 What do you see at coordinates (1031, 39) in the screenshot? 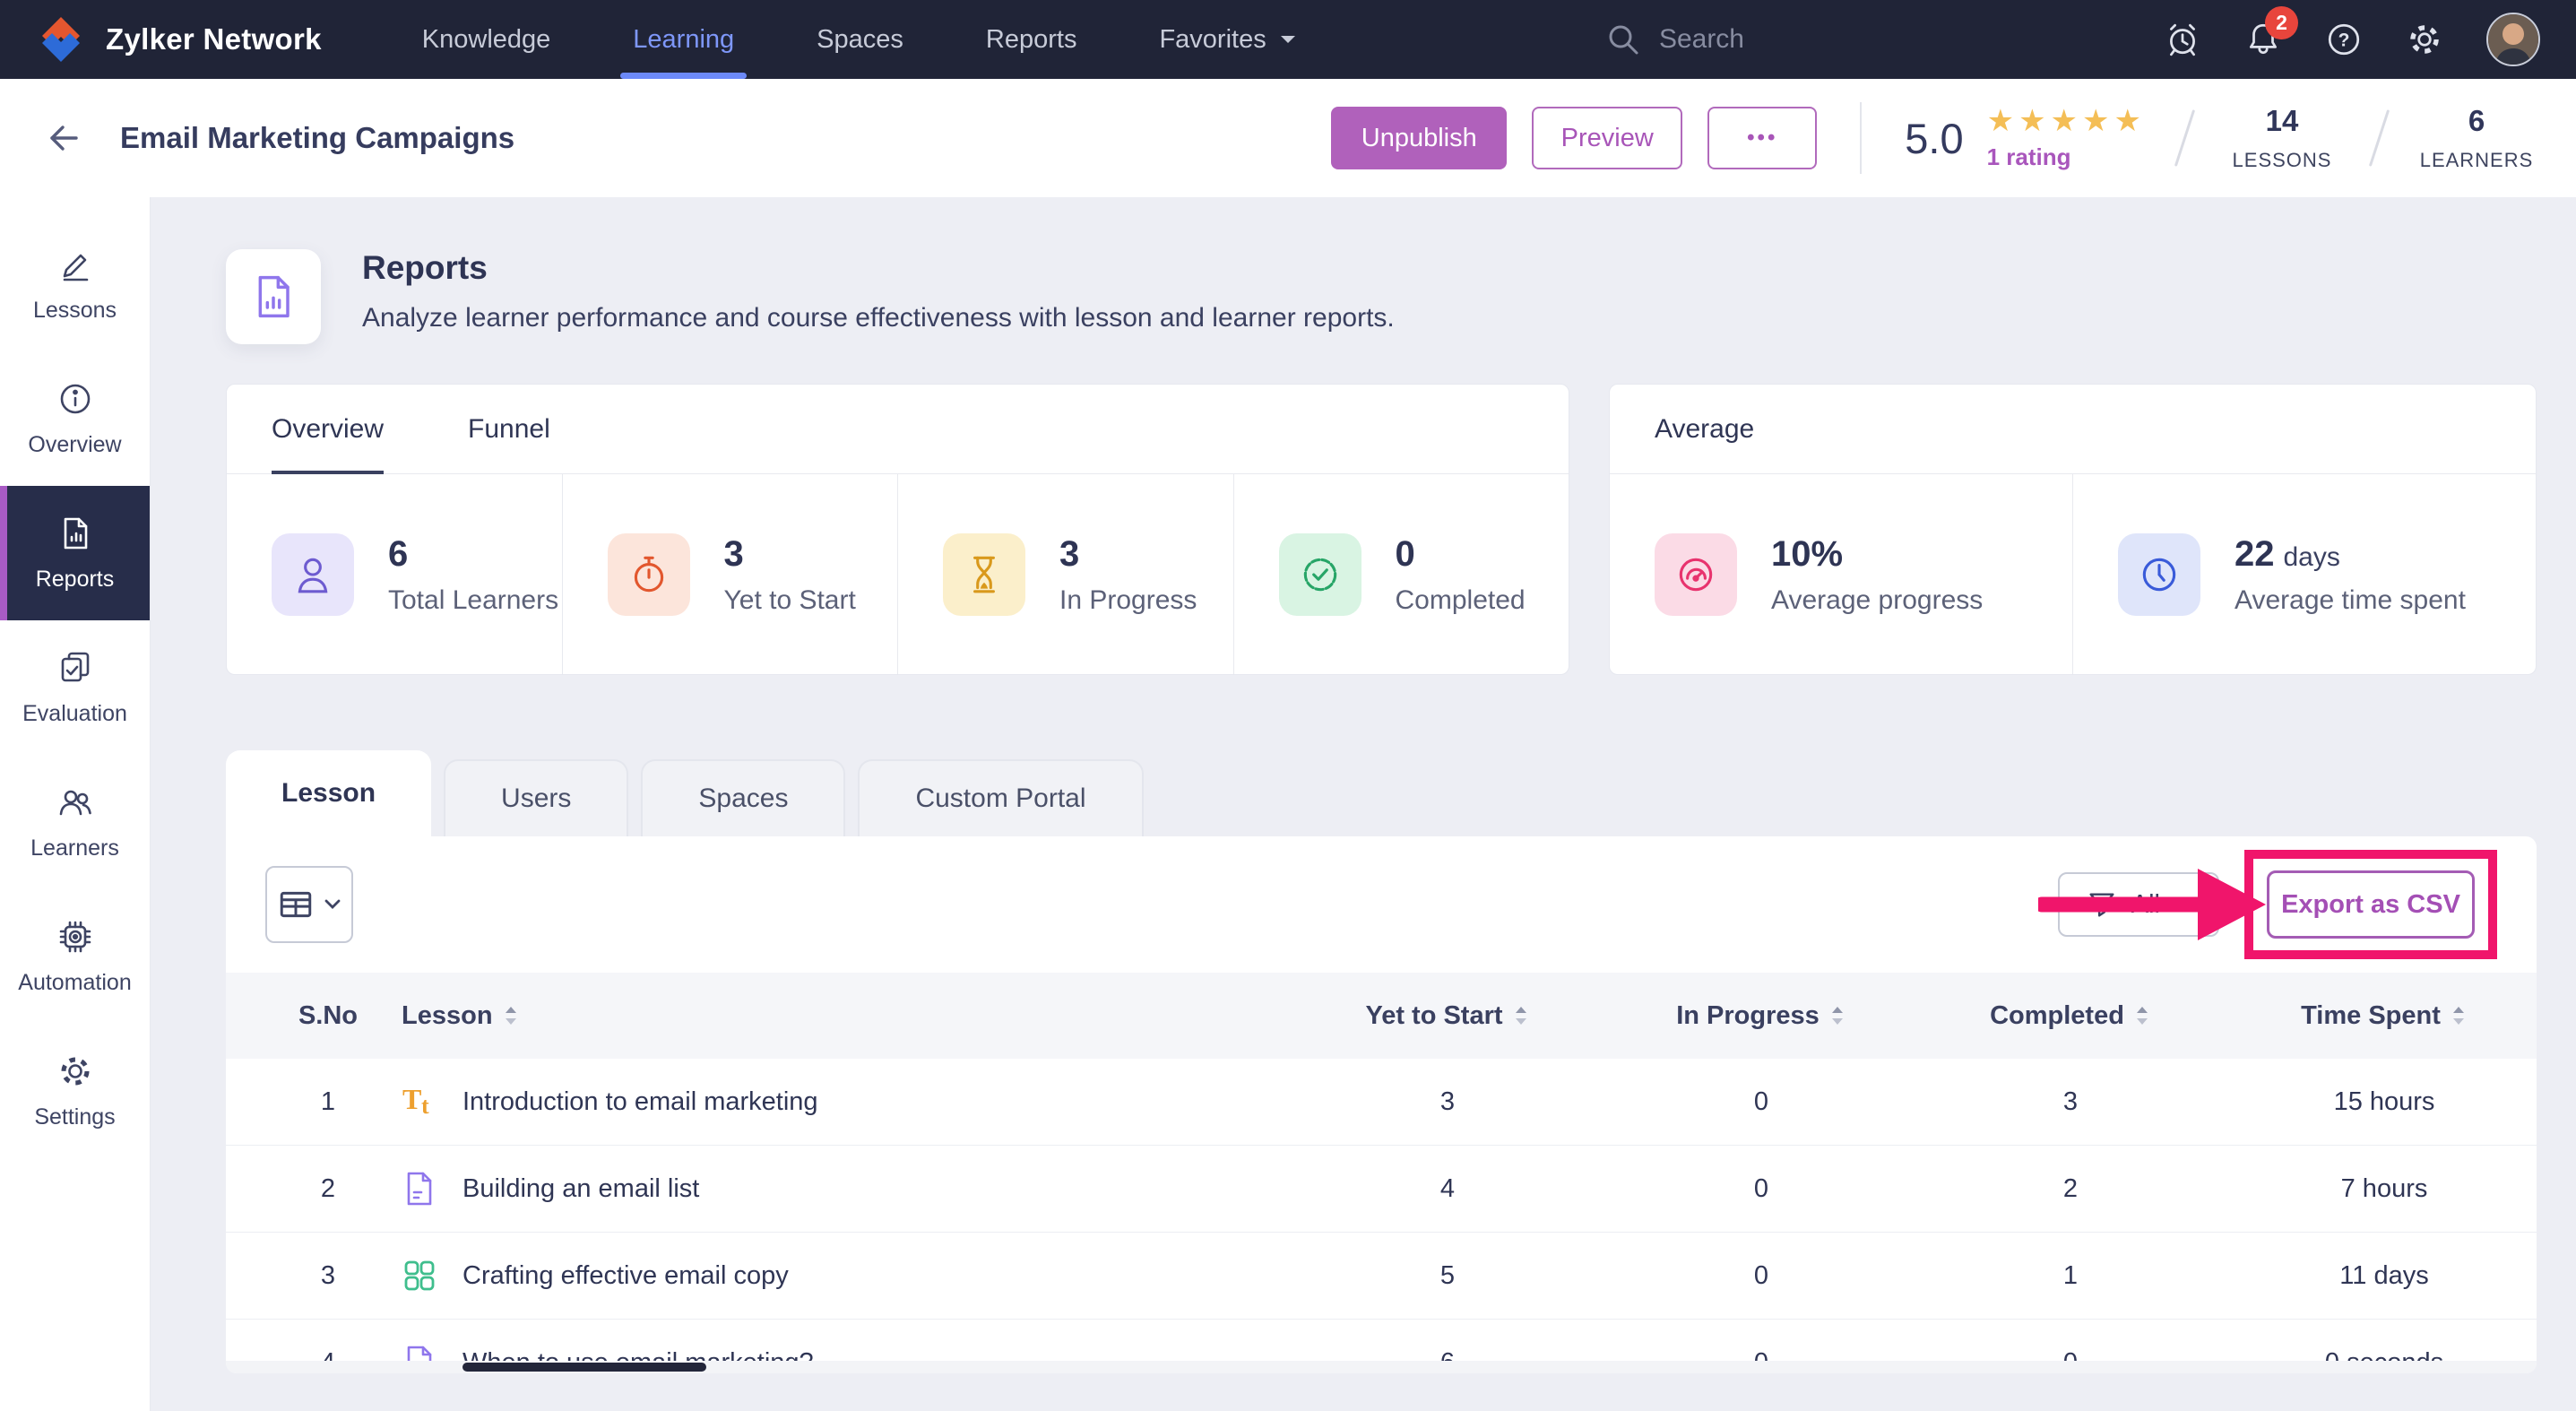
I see `nav-item-reports: Reports` at bounding box center [1031, 39].